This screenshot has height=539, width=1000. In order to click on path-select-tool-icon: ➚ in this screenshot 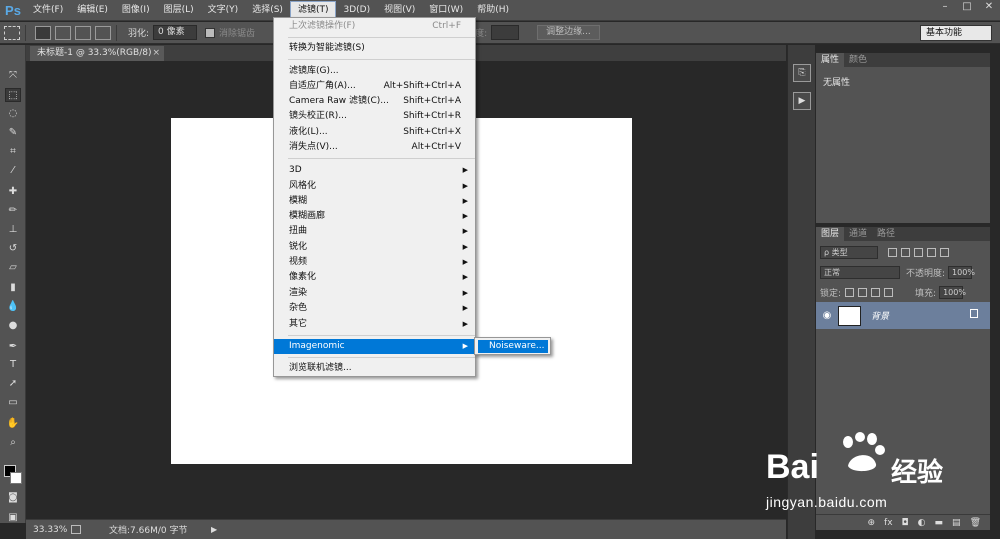, I will do `click(13, 384)`.